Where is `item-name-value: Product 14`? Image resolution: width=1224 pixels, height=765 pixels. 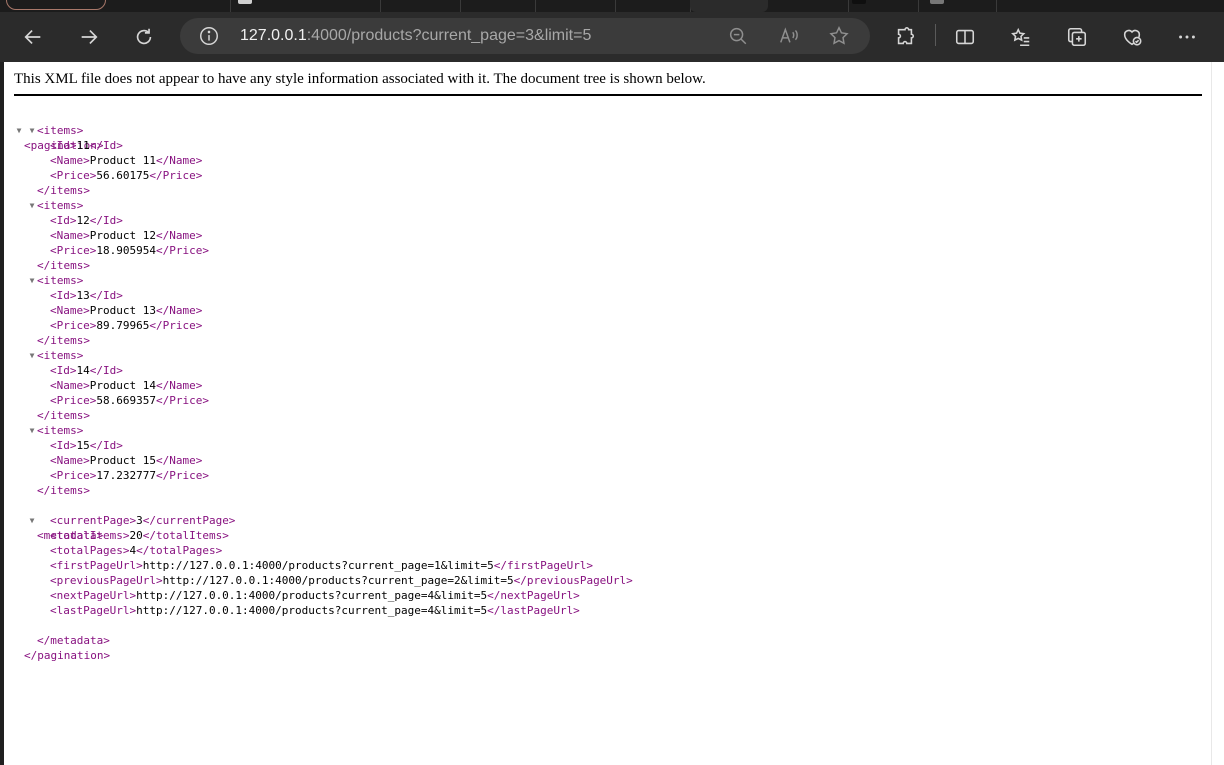
item-name-value: Product 14 is located at coordinates (122, 385).